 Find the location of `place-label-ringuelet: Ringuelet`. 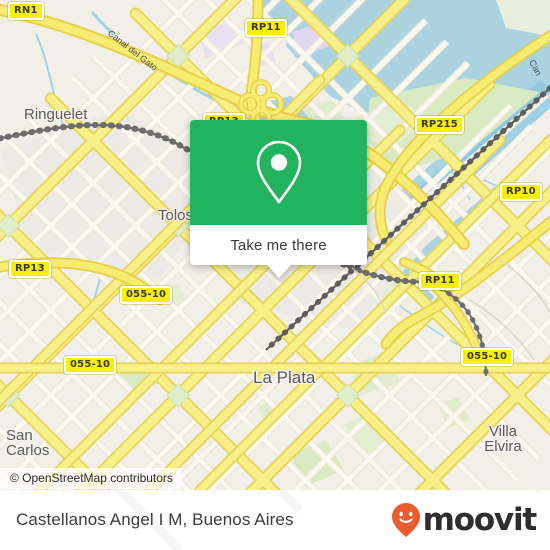

place-label-ringuelet: Ringuelet is located at coordinates (56, 114).